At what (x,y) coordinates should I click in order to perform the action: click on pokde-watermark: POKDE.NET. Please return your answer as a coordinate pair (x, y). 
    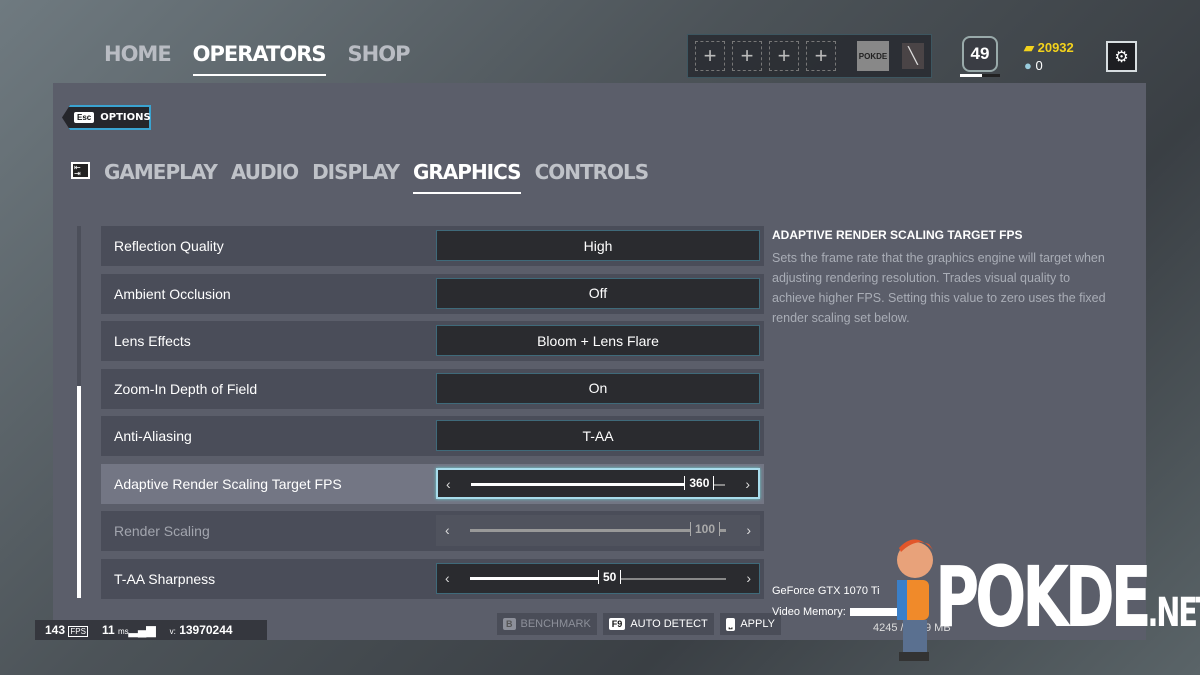
    Looking at the image, I should click on (1067, 597).